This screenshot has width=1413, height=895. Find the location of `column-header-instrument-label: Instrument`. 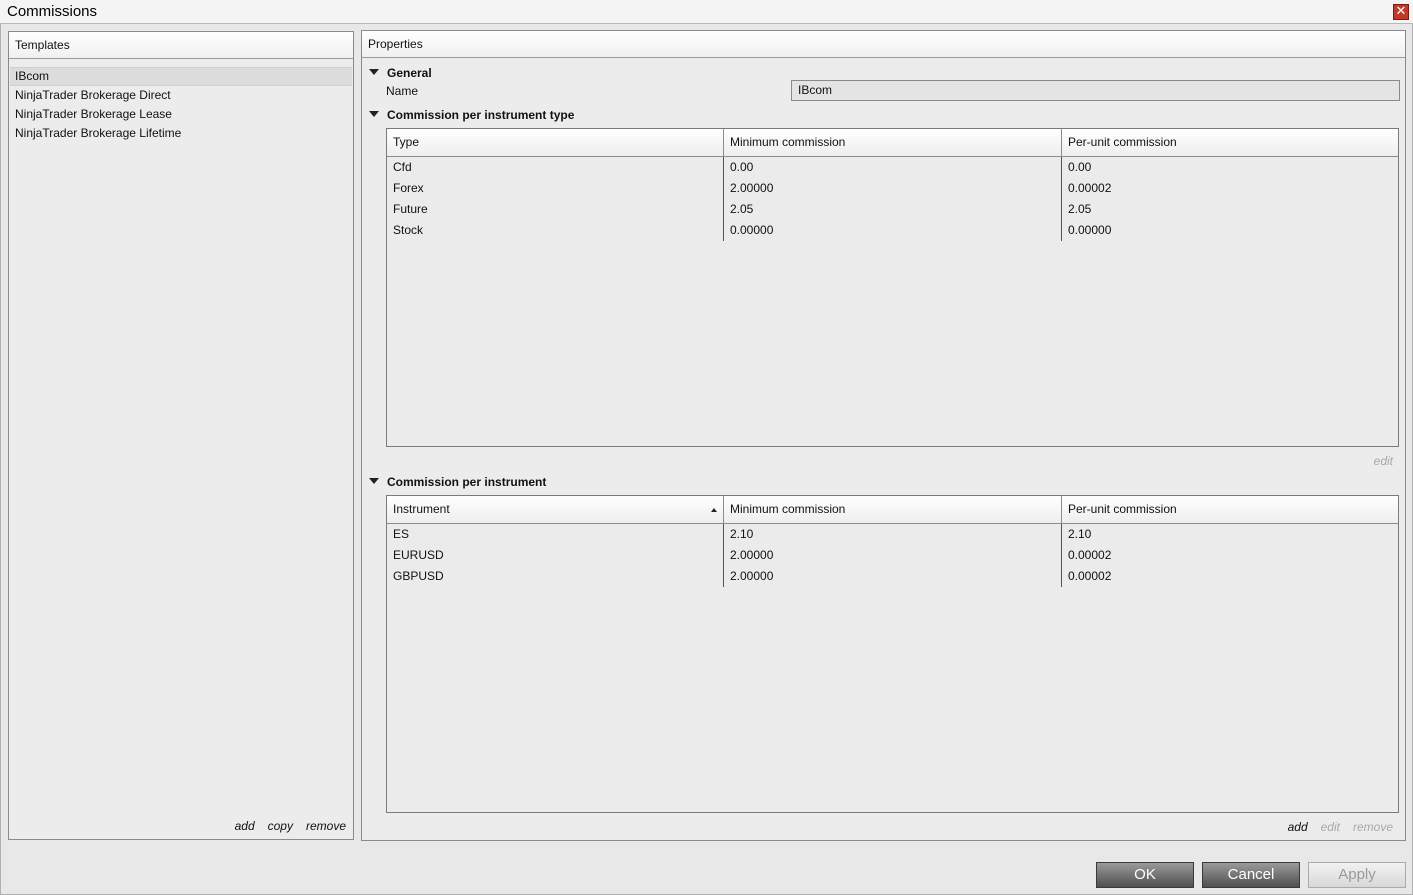

column-header-instrument-label: Instrument is located at coordinates (421, 509).